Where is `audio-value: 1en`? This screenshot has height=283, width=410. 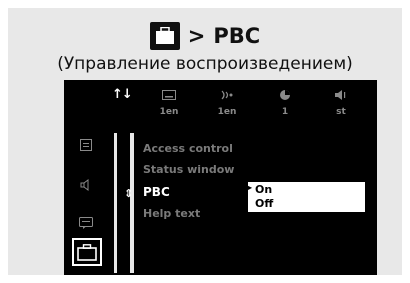
audio-value: 1en is located at coordinates (227, 112).